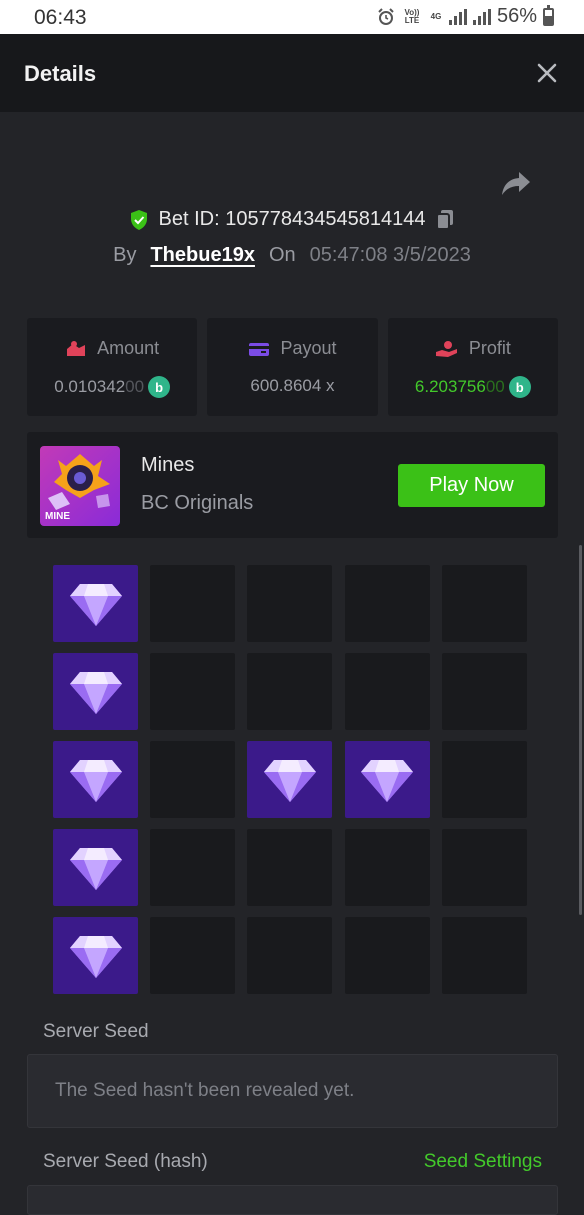 The height and width of the screenshot is (1215, 584). What do you see at coordinates (80, 486) in the screenshot?
I see `game-thumbnail: MINE` at bounding box center [80, 486].